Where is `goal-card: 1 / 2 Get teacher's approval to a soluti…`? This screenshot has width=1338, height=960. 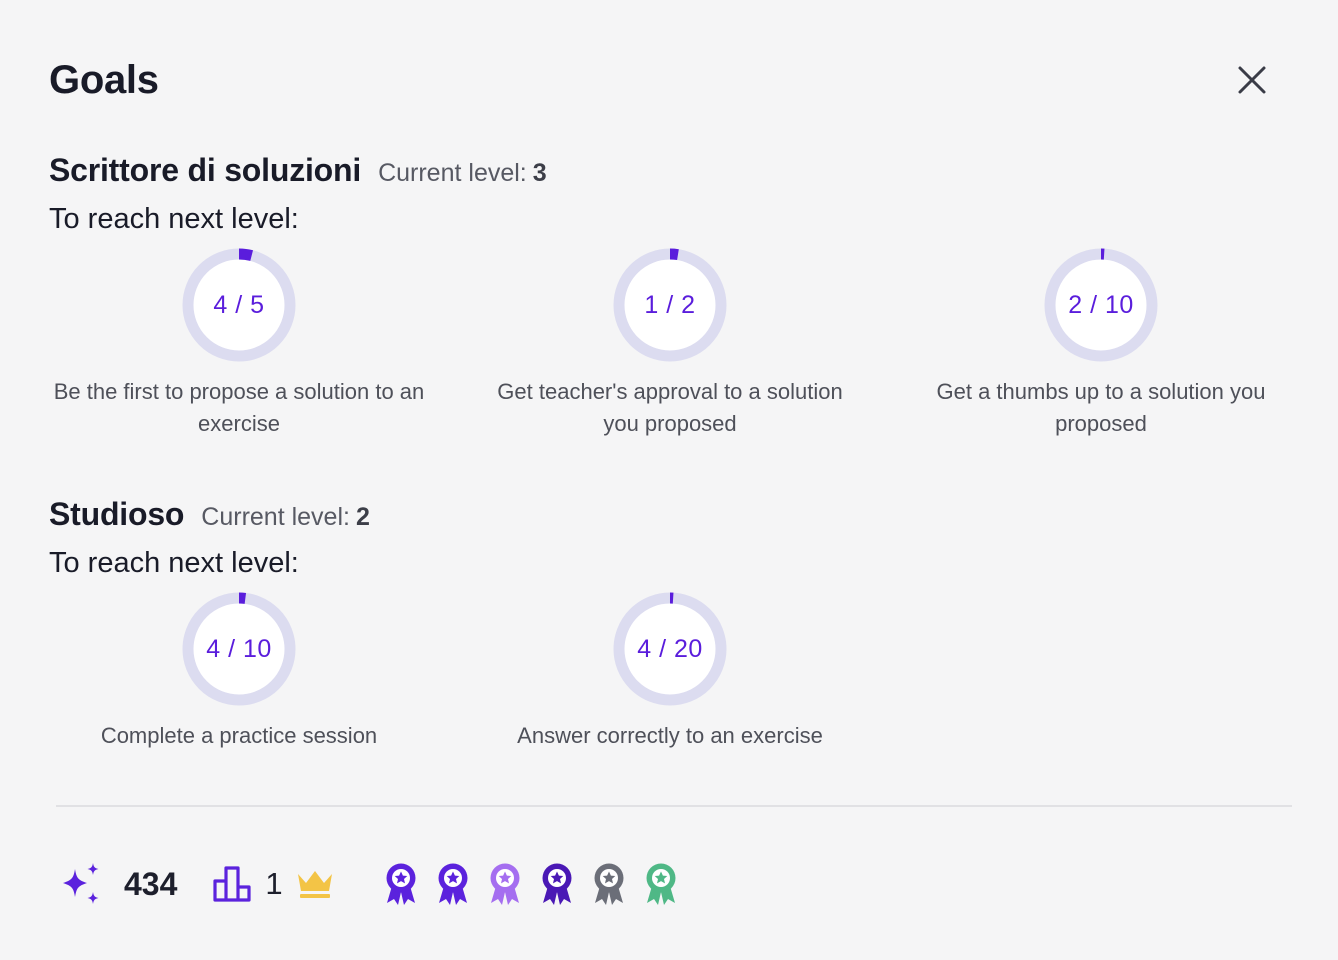 goal-card: 1 / 2 Get teacher's approval to a soluti… is located at coordinates (670, 344).